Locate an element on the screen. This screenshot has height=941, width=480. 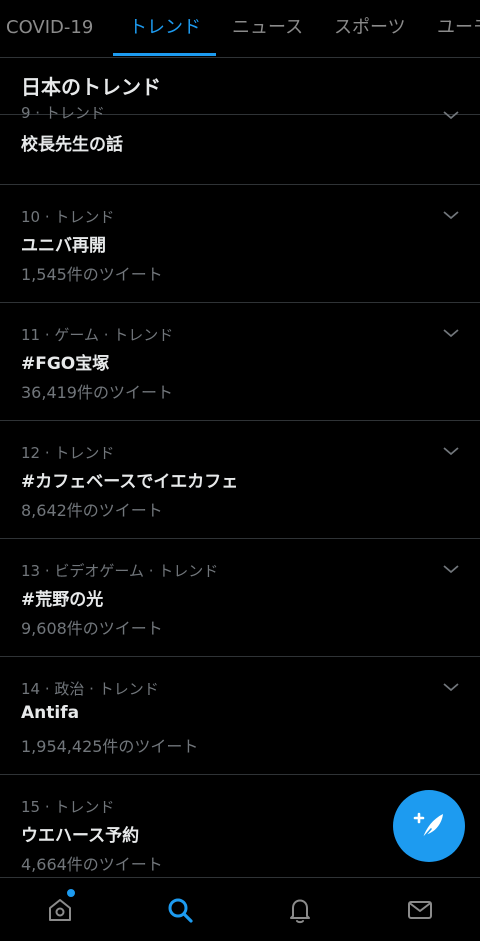
tweet-count: 8,642件のツイート is located at coordinates (92, 510).